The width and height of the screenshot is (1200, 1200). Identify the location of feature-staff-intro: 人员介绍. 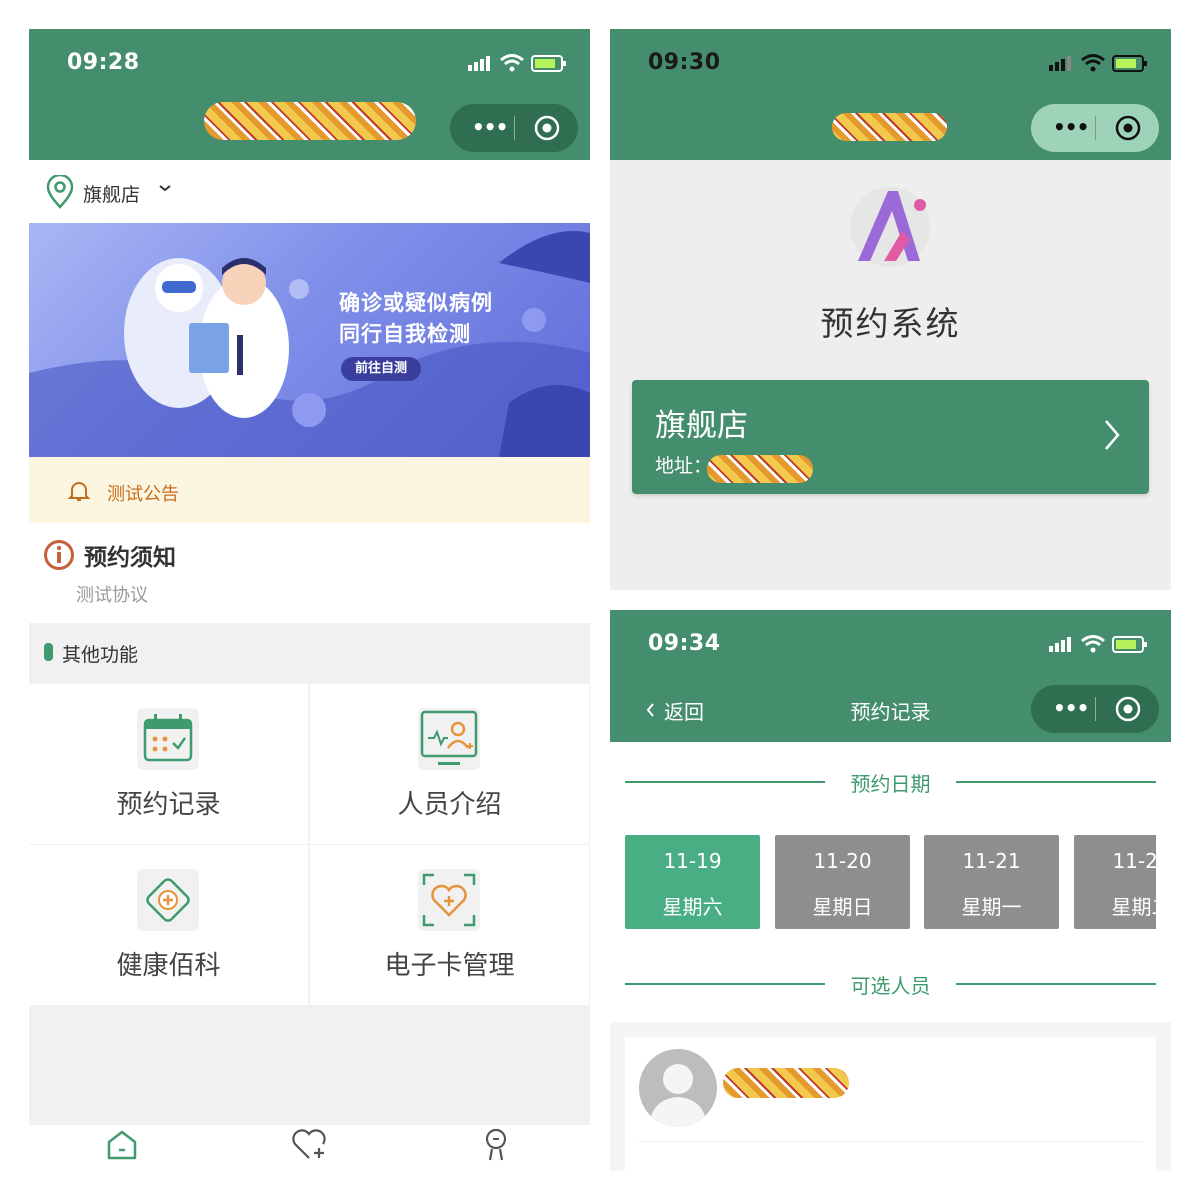
(449, 764).